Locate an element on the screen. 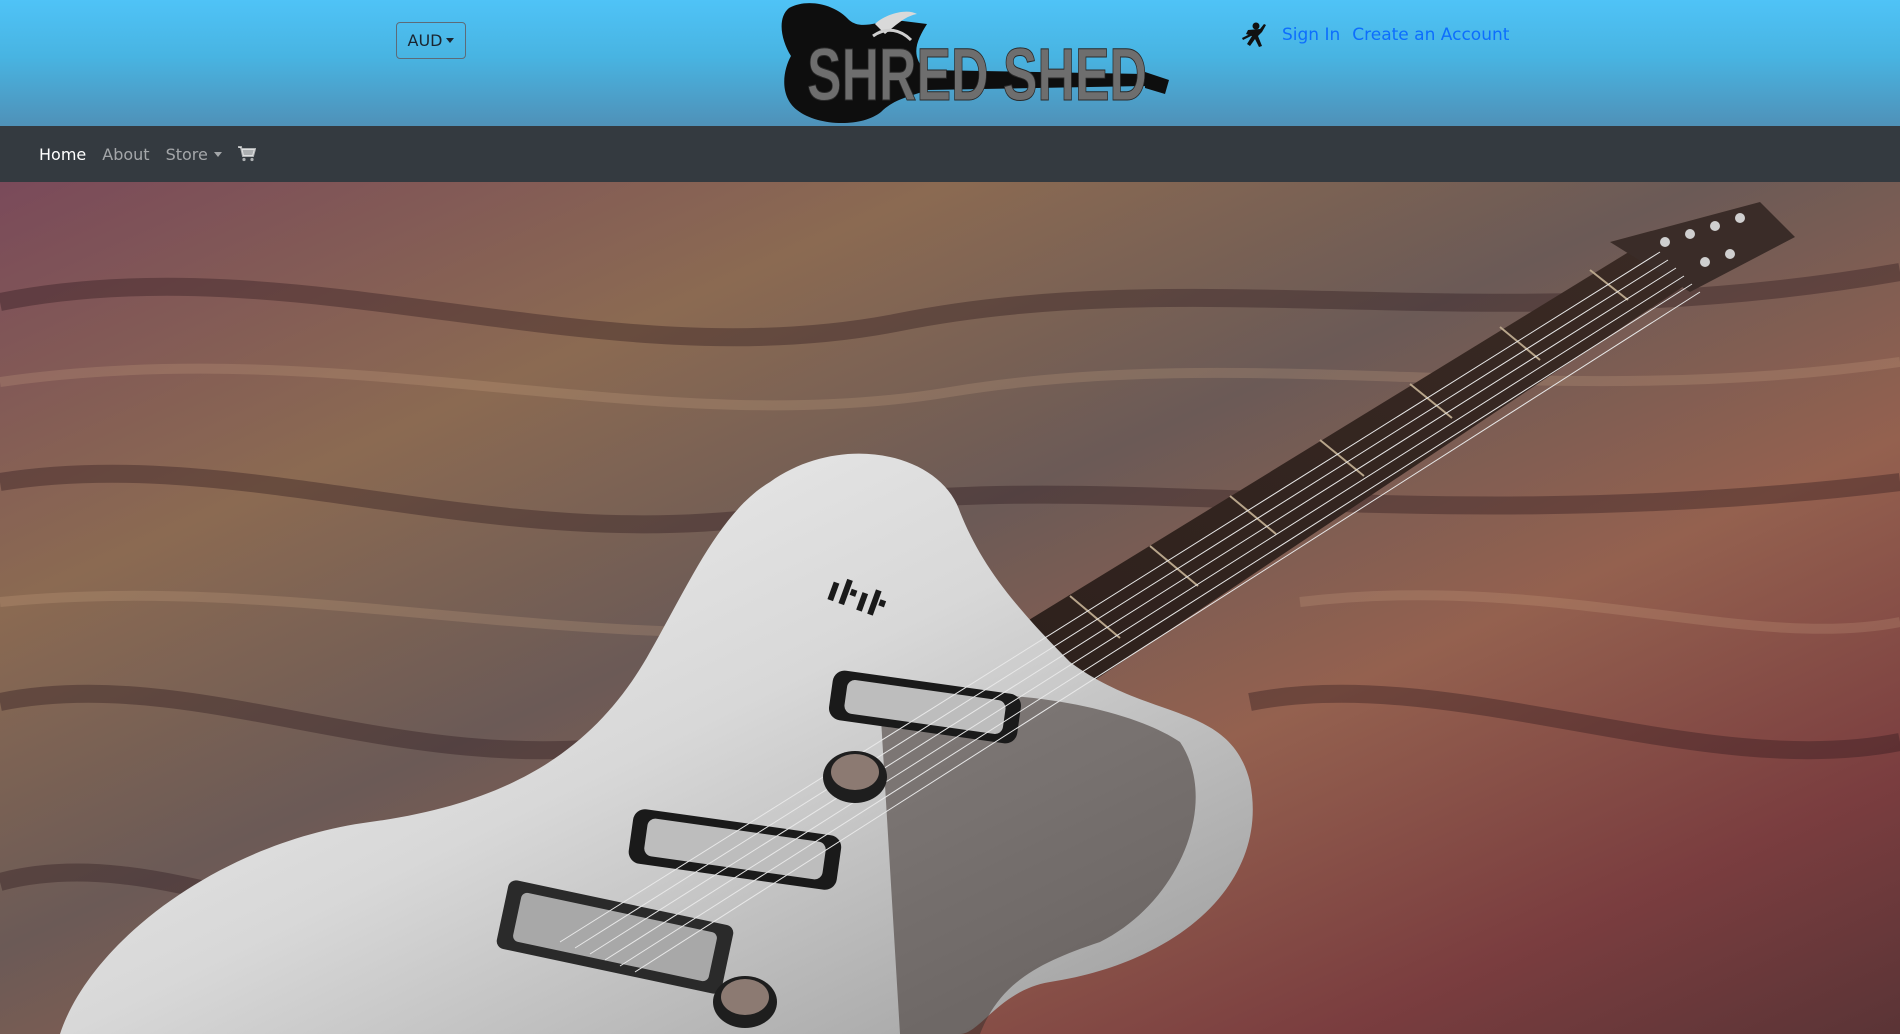  cart-link is located at coordinates (246, 154).